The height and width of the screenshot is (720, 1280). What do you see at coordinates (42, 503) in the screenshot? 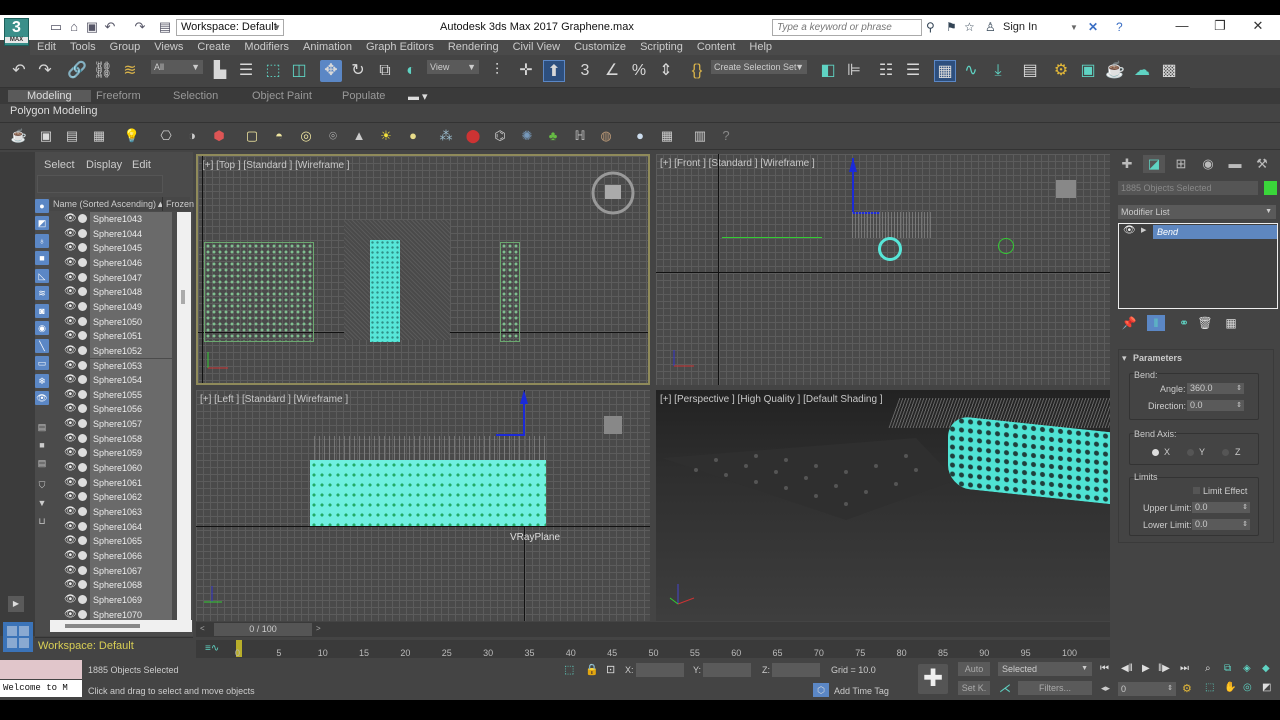
I see `filter-icon: ▼` at bounding box center [42, 503].